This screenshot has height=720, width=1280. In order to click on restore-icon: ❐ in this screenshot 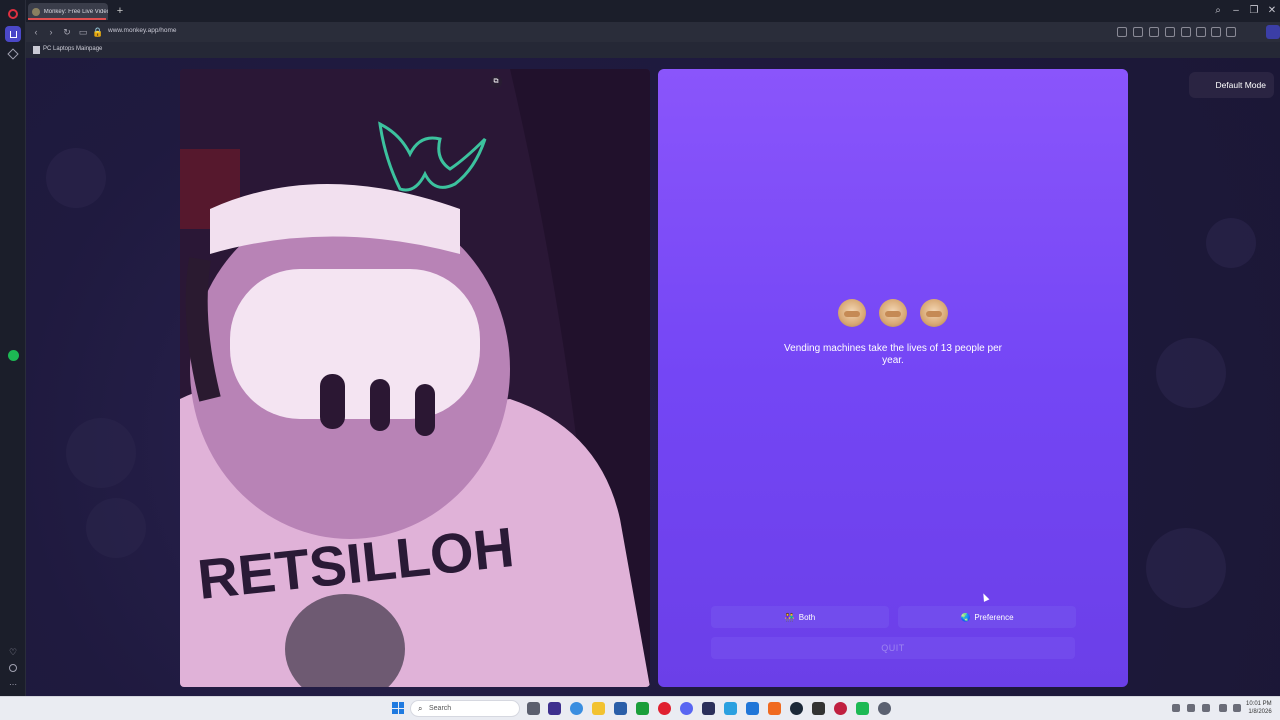, I will do `click(1254, 11)`.